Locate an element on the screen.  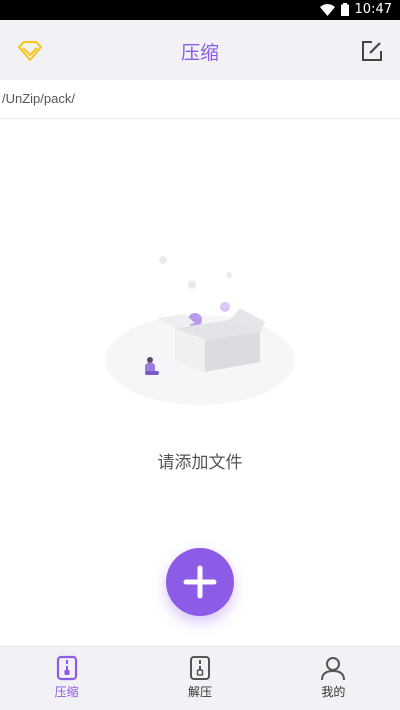
empty-message: 请添加文件 is located at coordinates (200, 463).